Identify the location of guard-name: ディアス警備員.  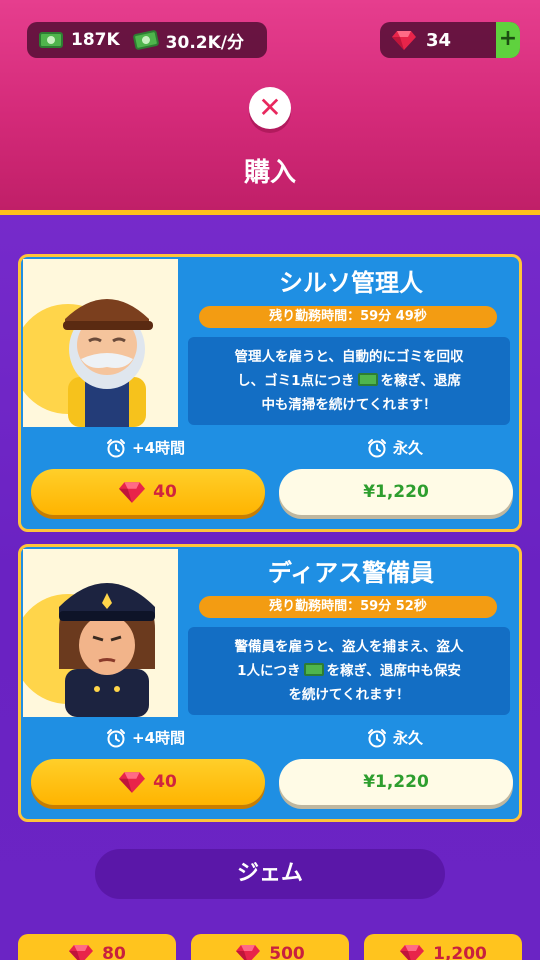
(351, 573).